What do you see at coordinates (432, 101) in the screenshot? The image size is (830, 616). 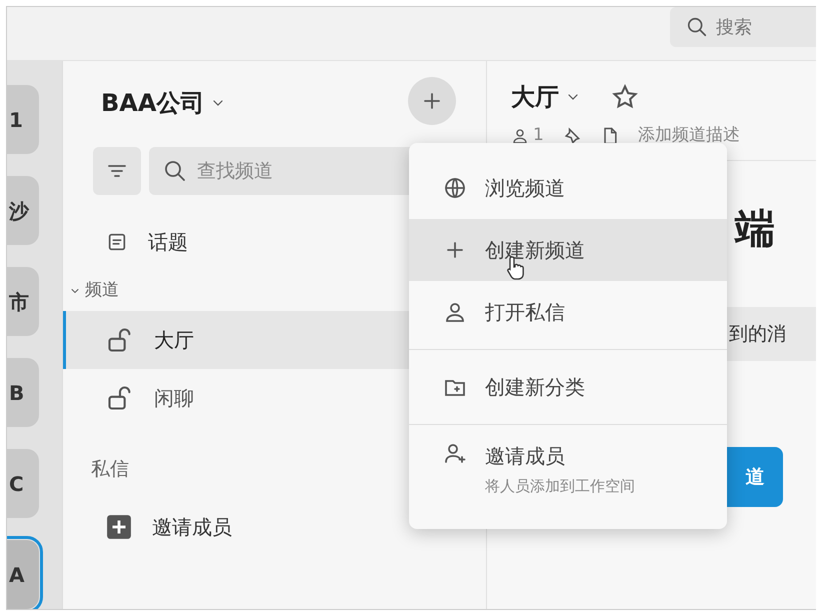 I see `add-button` at bounding box center [432, 101].